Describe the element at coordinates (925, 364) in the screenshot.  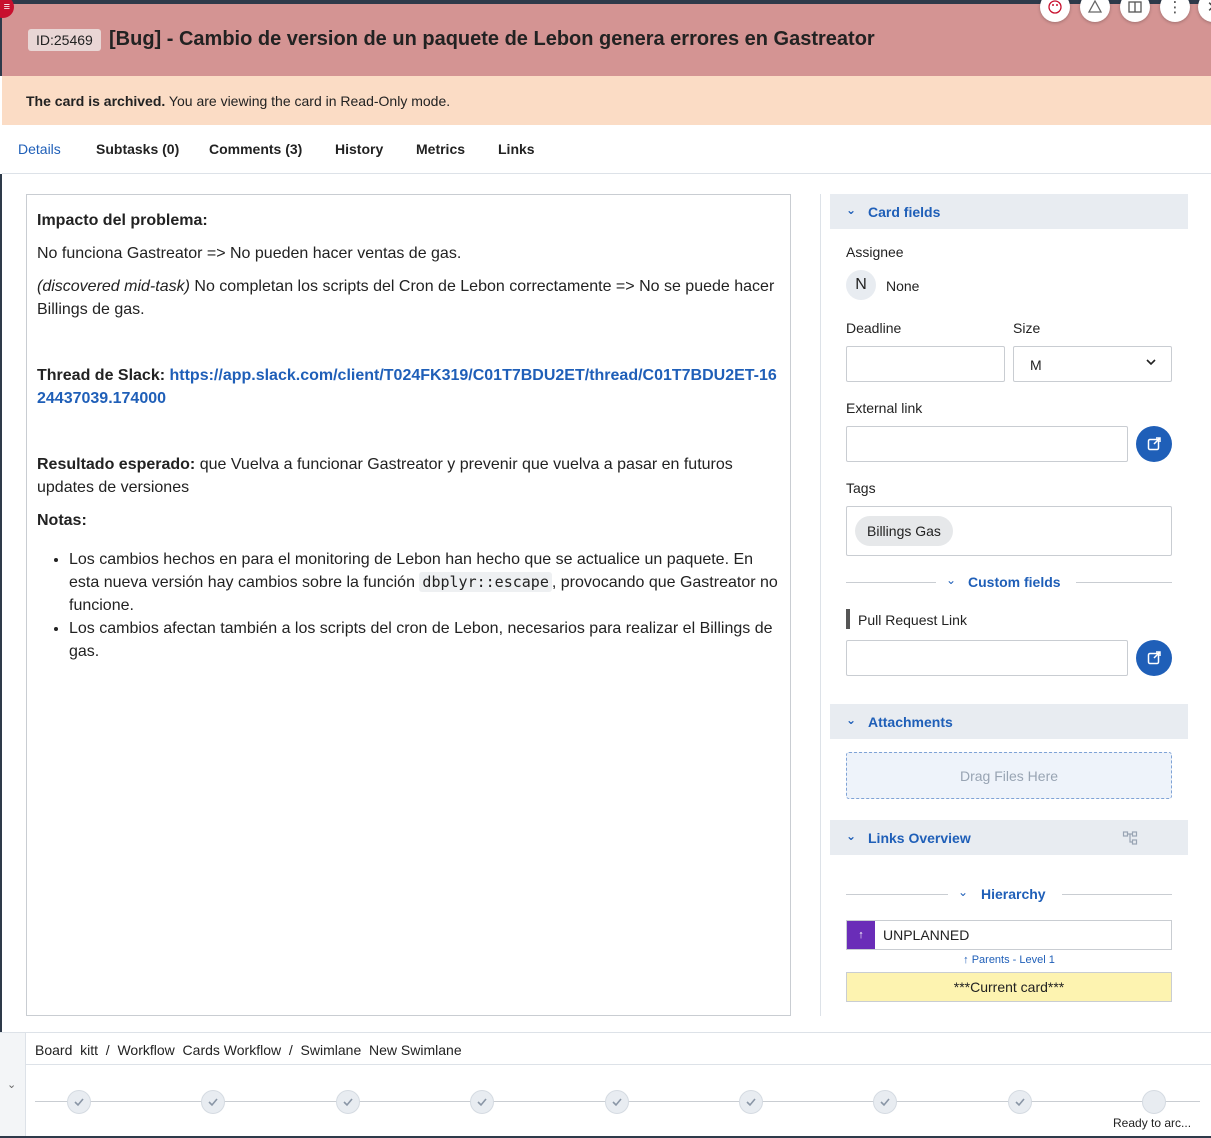
I see `deadline-field` at that location.